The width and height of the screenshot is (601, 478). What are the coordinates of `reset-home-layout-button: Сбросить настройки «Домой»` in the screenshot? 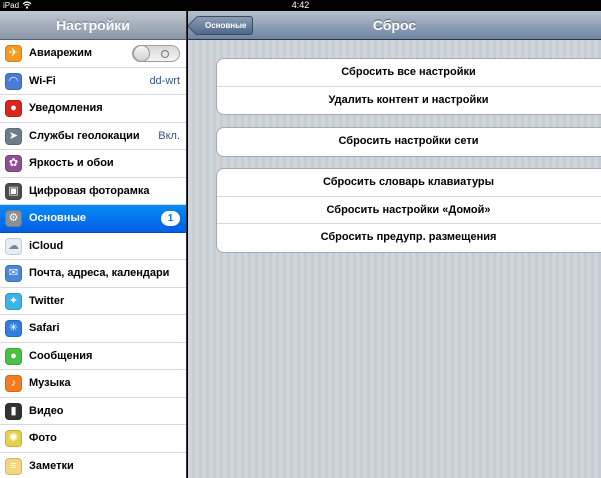 It's located at (409, 210).